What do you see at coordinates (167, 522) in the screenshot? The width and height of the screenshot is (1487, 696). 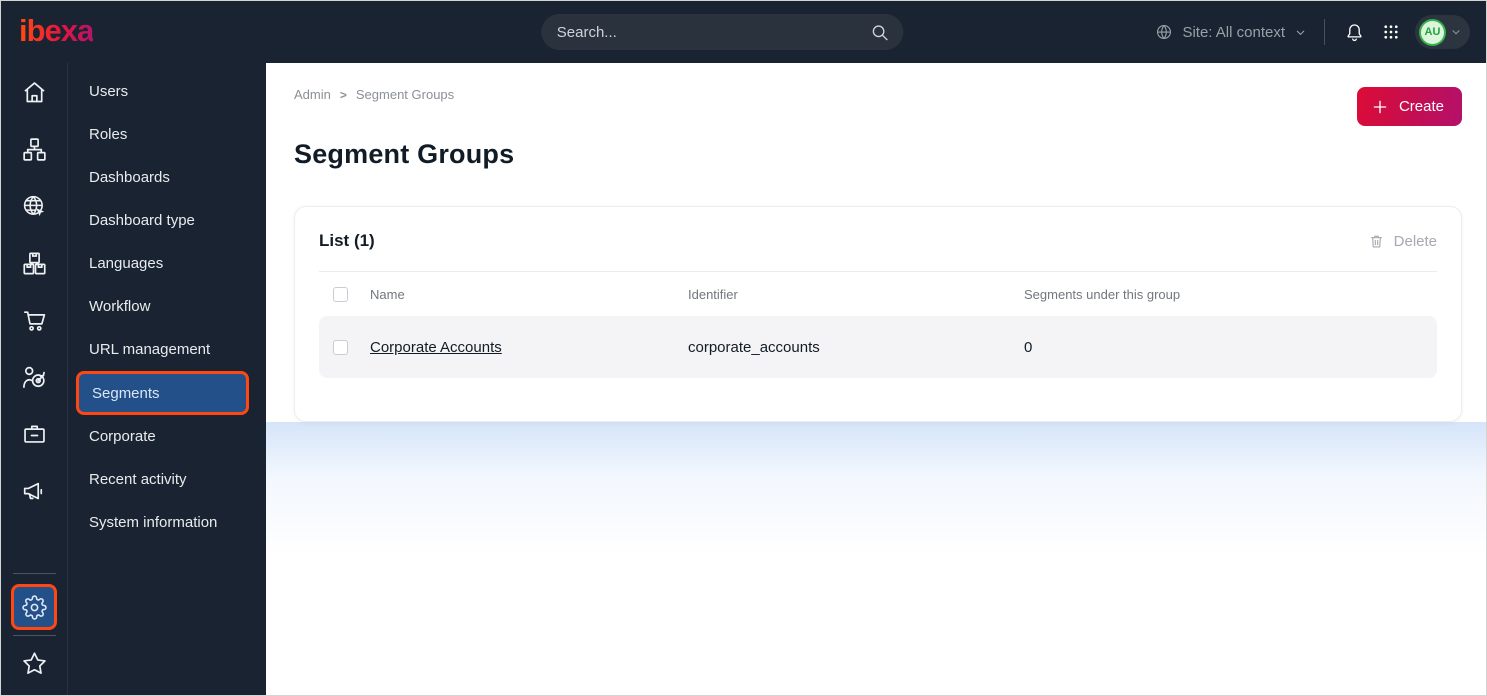 I see `menu-item-system-information: System information` at bounding box center [167, 522].